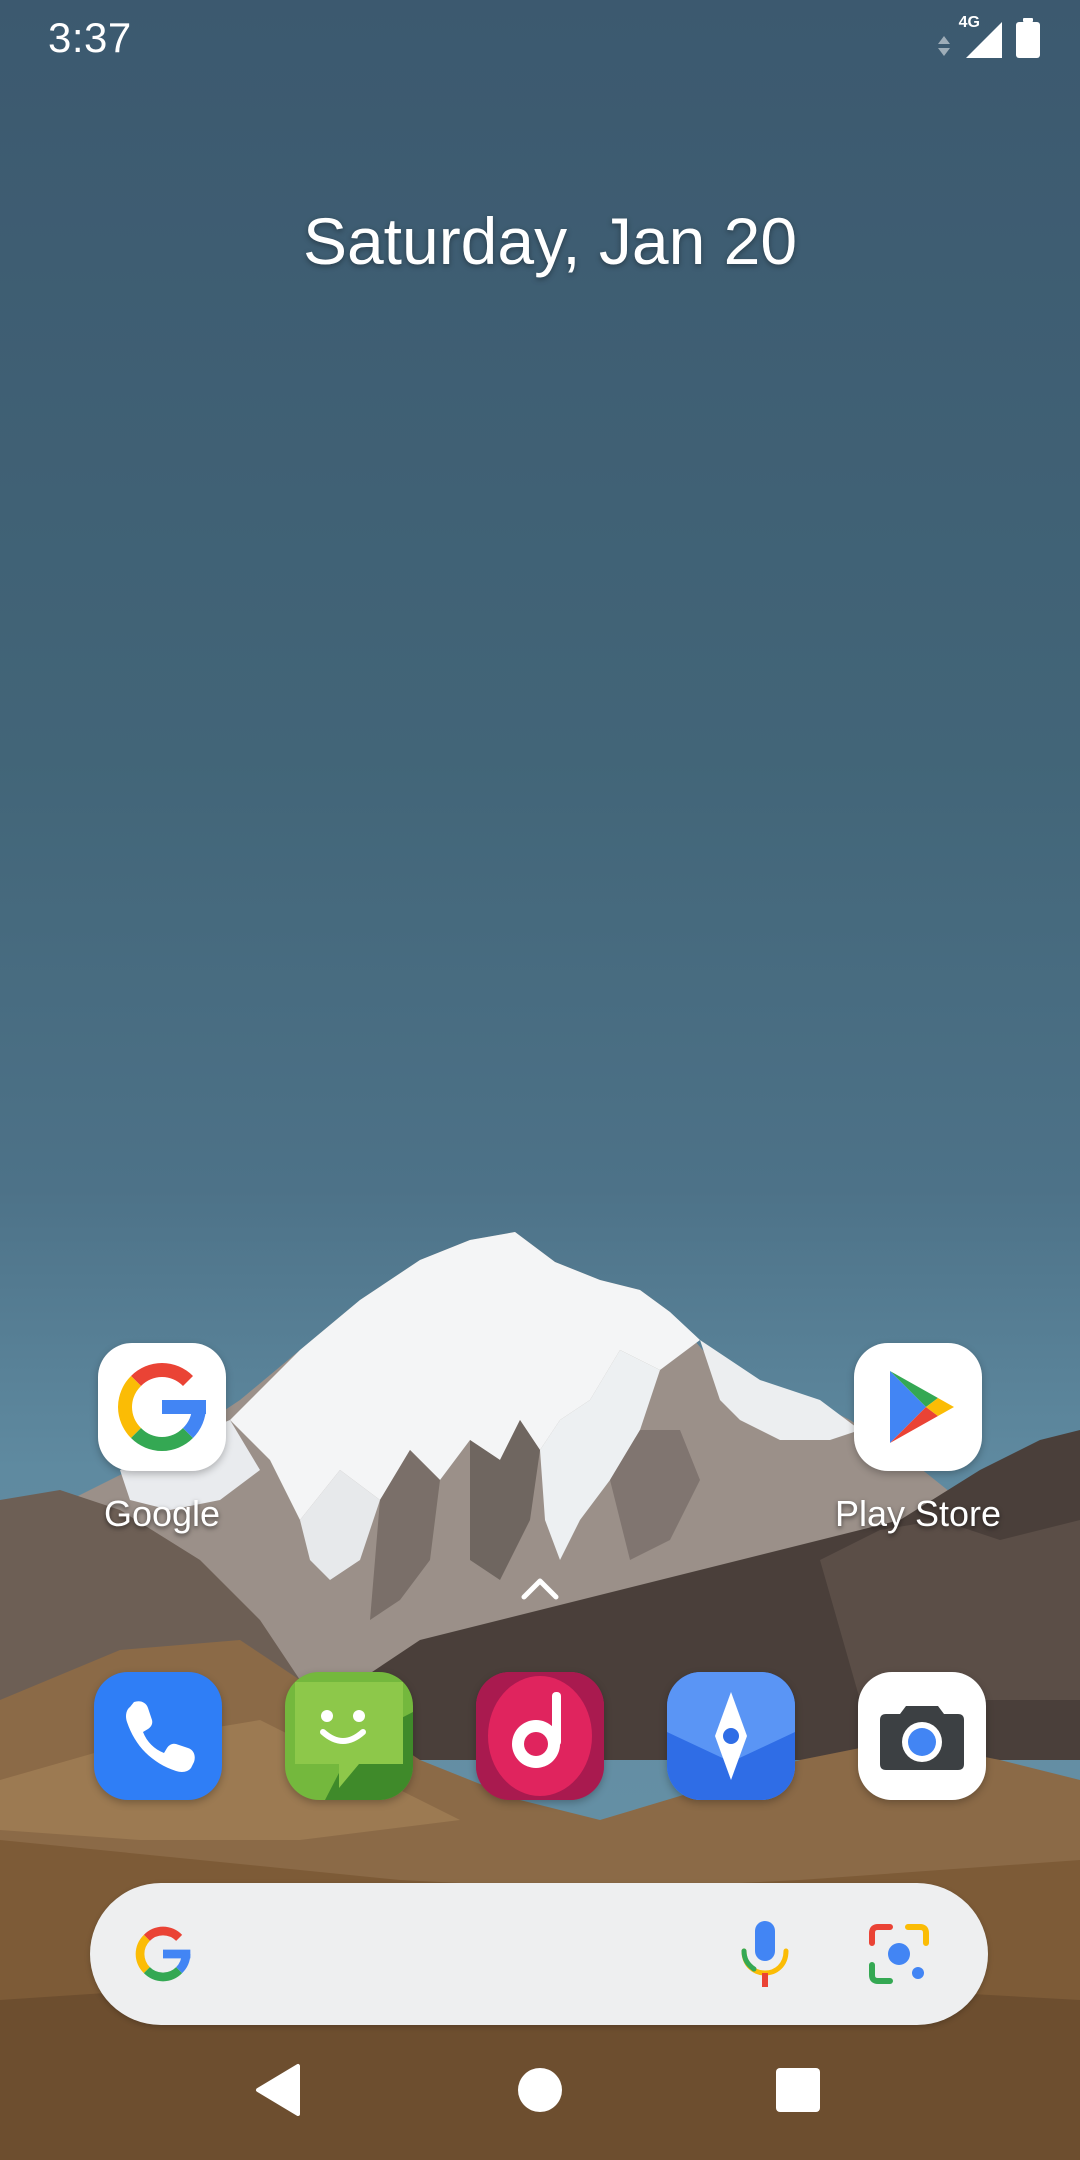 This screenshot has width=1080, height=2160. I want to click on messages-icon, so click(349, 1736).